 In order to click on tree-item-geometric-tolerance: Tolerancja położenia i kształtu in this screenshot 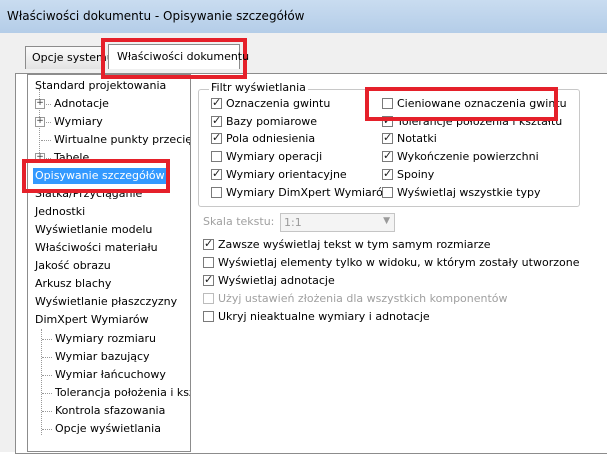, I will do `click(122, 393)`.